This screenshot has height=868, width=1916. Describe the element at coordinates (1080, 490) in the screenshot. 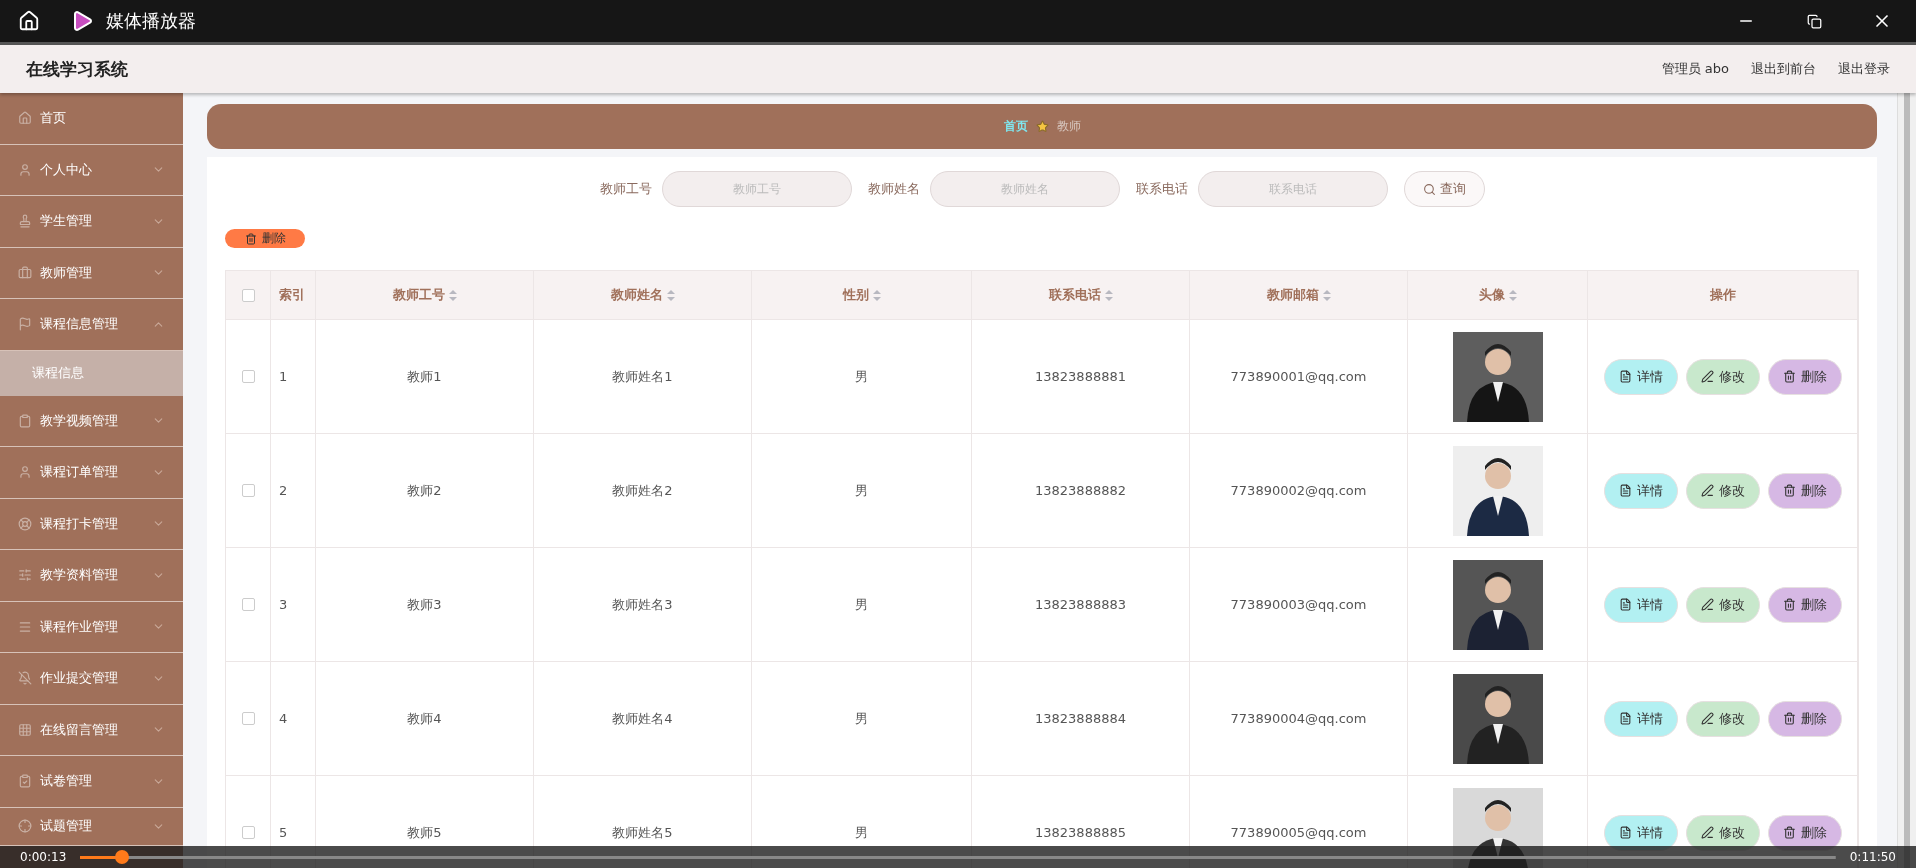

I see `table-cell: 13823888882` at that location.